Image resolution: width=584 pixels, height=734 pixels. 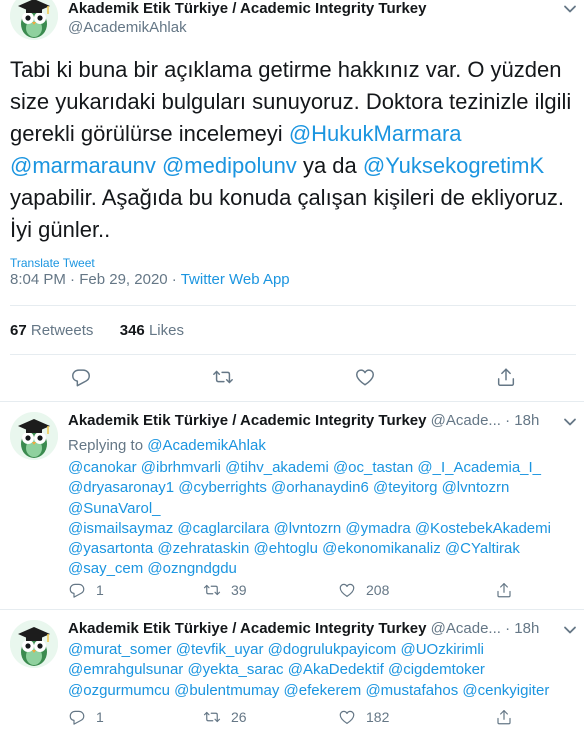 I want to click on reply-actions: 1 26 182, so click(x=318, y=717).